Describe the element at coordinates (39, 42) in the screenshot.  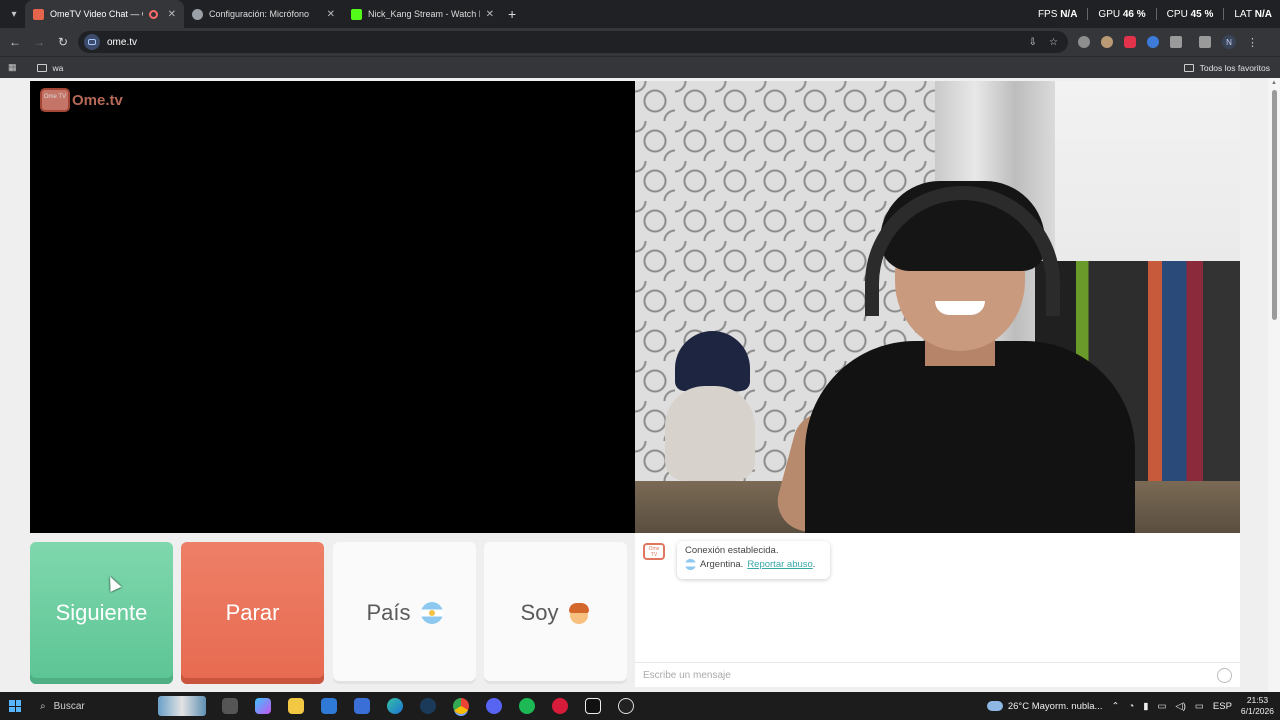
I see `forward-arrow-icon: →` at that location.